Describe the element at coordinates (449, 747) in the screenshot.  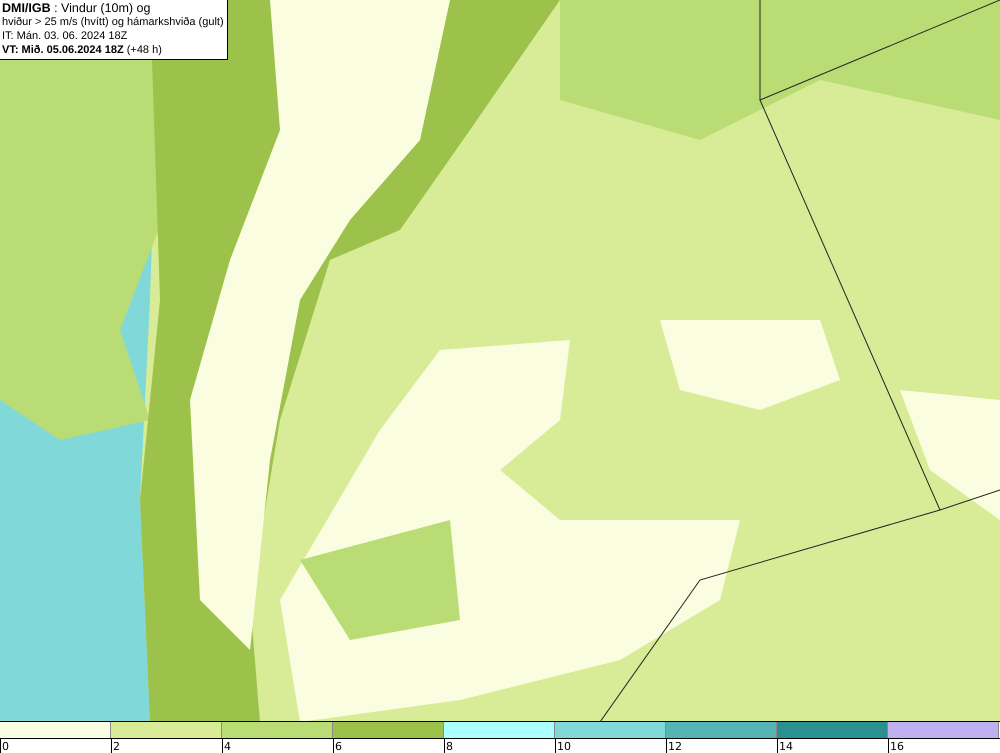
I see `scale-label: 8` at that location.